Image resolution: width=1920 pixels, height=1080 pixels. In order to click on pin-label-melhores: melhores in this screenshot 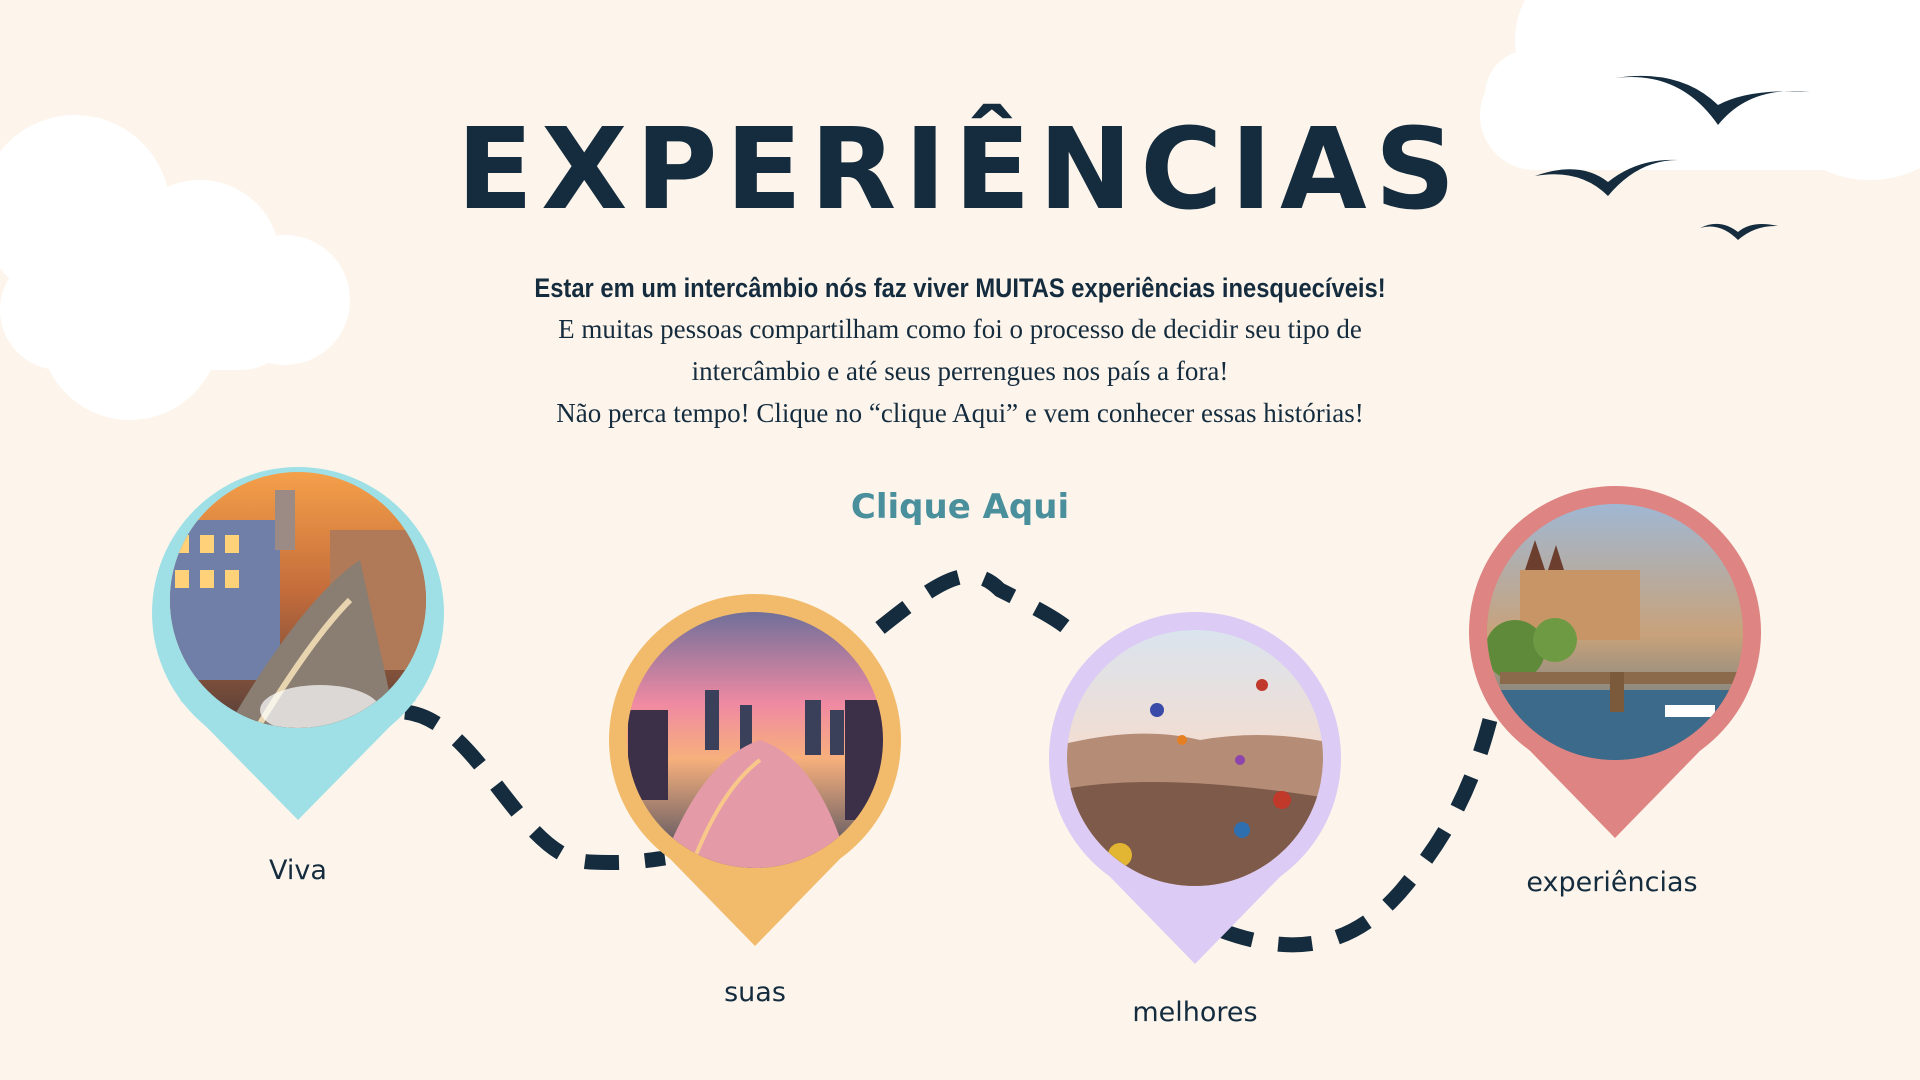, I will do `click(1195, 1012)`.